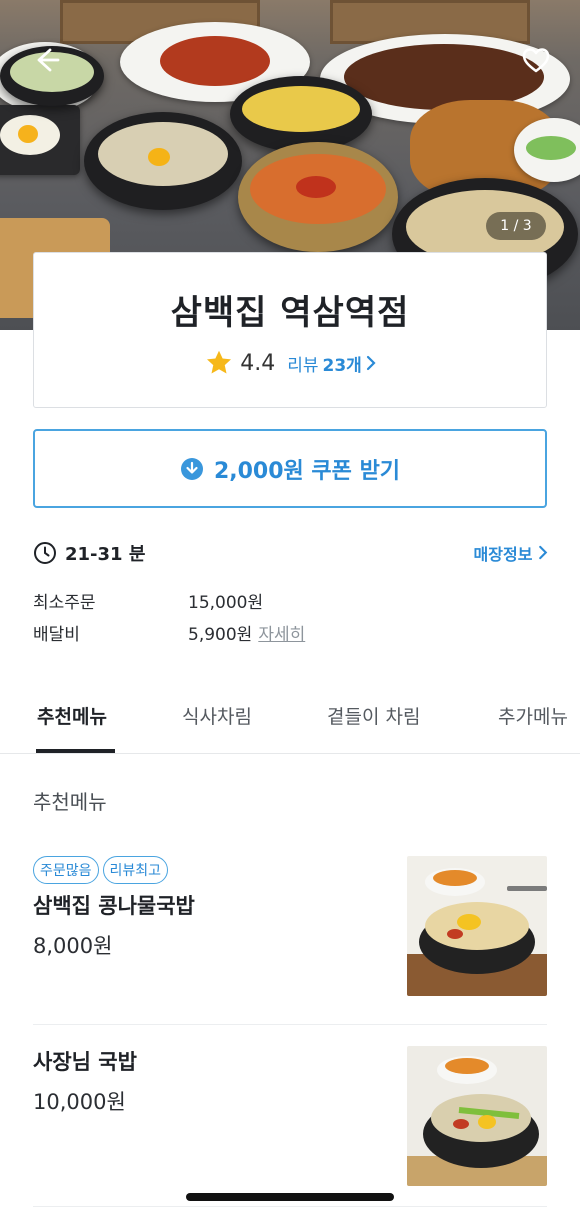  What do you see at coordinates (258, 363) in the screenshot?
I see `rating-value: 4.4` at bounding box center [258, 363].